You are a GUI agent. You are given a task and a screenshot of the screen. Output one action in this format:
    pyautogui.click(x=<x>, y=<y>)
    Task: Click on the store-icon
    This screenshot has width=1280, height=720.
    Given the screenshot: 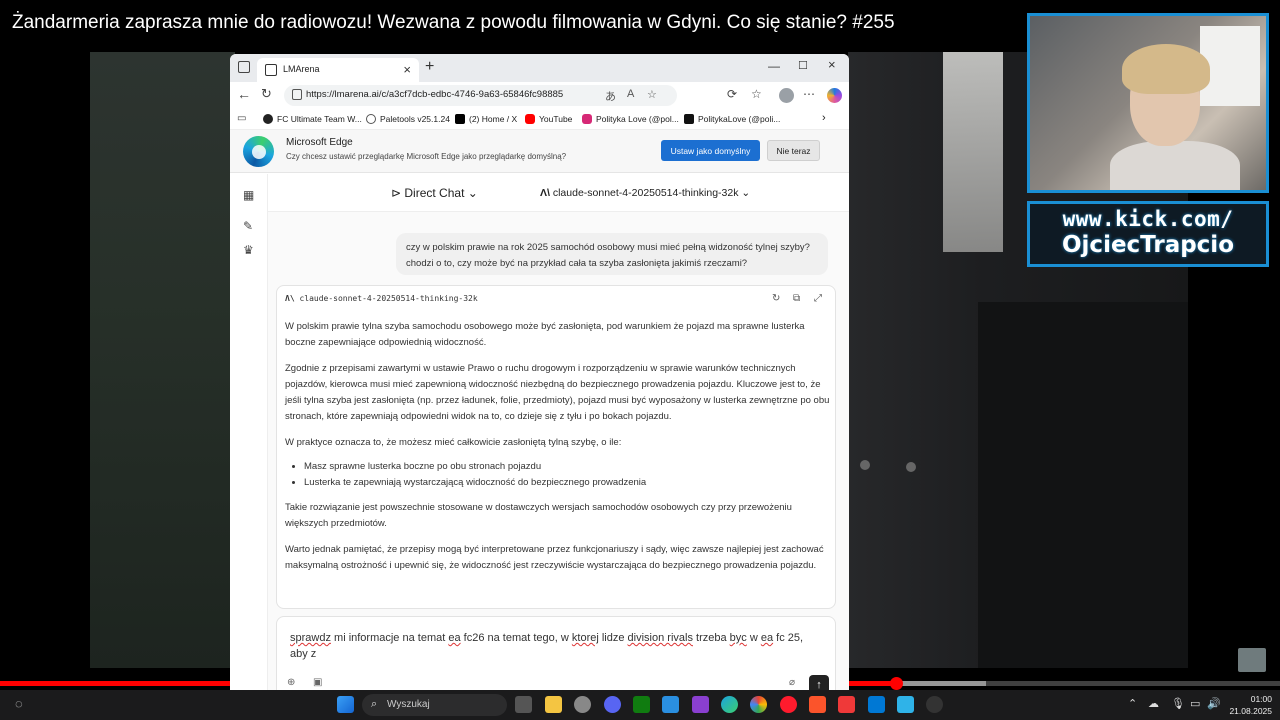 What is the action you would take?
    pyautogui.click(x=876, y=704)
    